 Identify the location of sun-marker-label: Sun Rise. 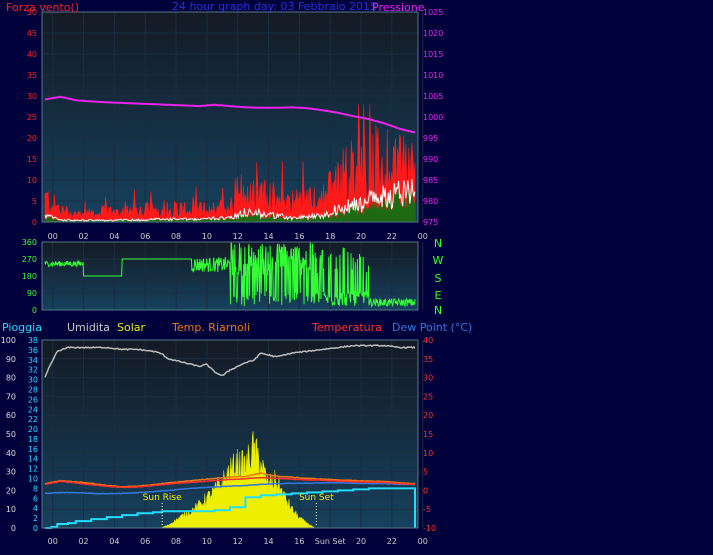
(162, 498).